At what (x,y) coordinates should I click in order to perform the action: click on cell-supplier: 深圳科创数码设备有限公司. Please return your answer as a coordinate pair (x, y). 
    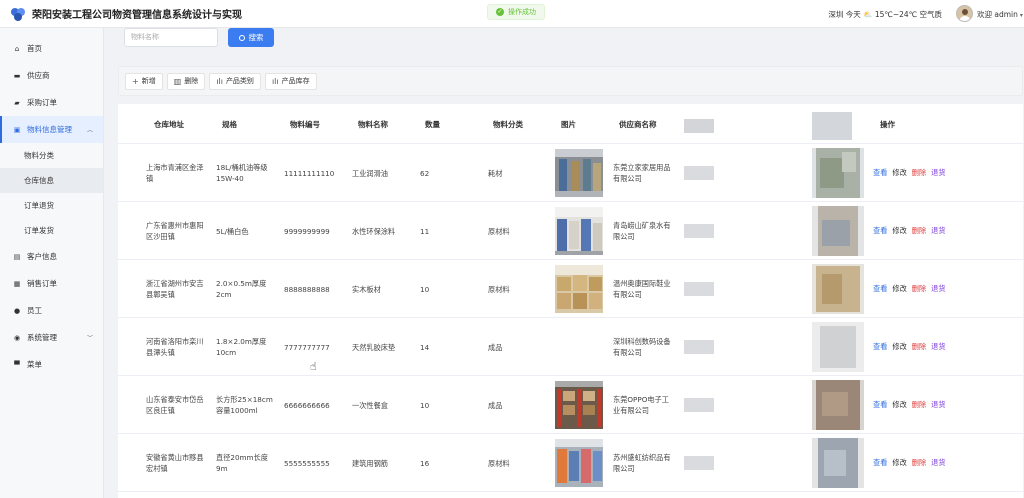
    Looking at the image, I should click on (642, 347).